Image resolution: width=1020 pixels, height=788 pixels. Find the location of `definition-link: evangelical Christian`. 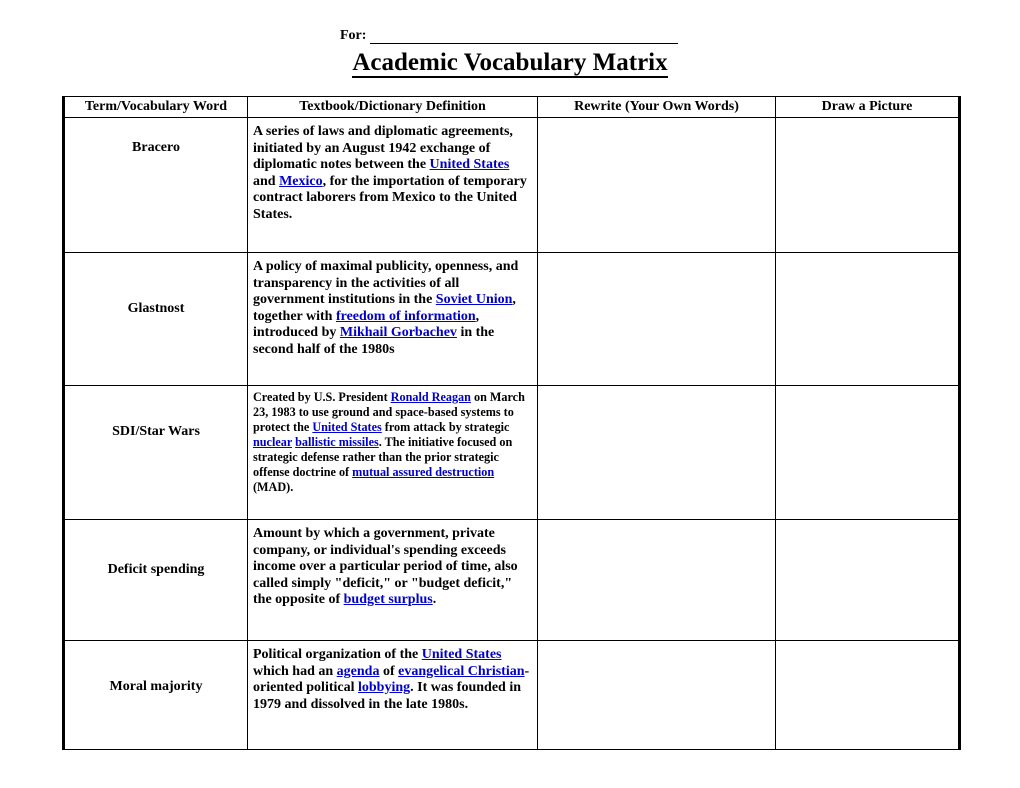

definition-link: evangelical Christian is located at coordinates (461, 671).